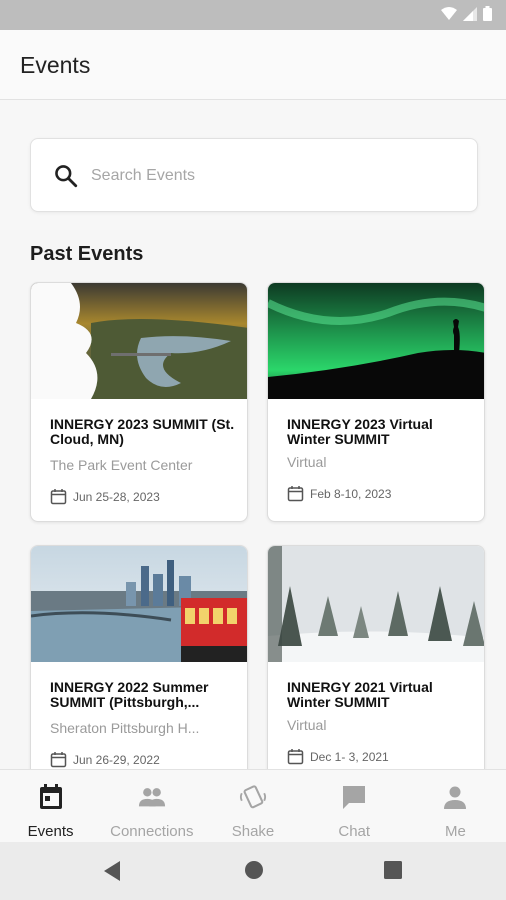  I want to click on search-input, so click(271, 176).